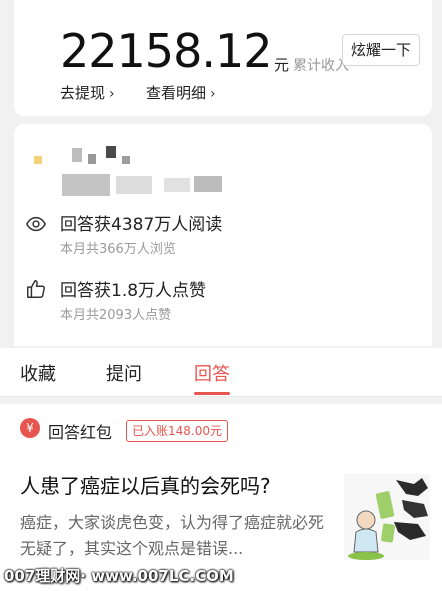 Image resolution: width=442 pixels, height=591 pixels. I want to click on view-details-link: 查看明细 ›, so click(181, 92).